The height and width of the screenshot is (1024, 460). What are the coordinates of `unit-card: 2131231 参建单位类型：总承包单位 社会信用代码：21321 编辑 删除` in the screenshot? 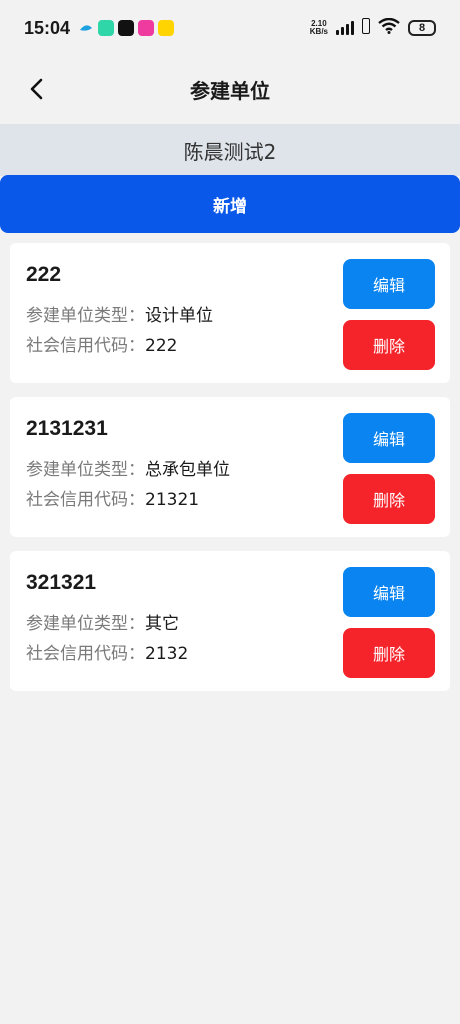 It's located at (230, 467).